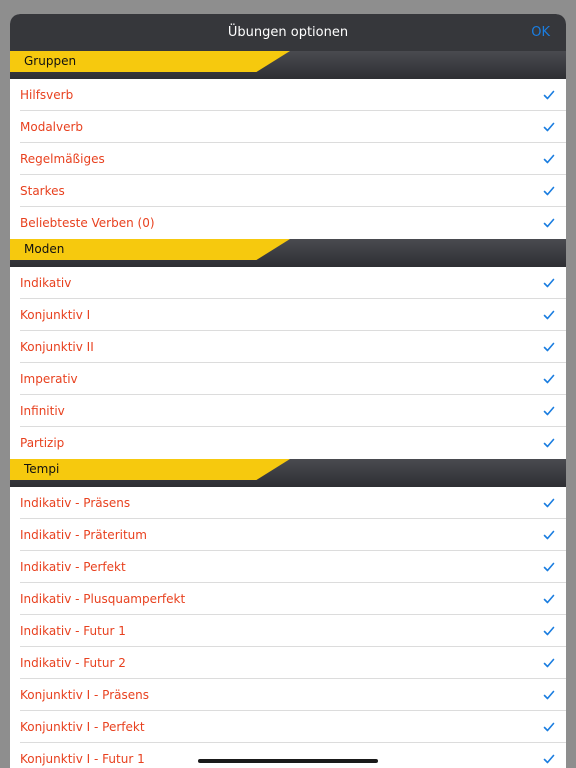 This screenshot has width=576, height=768. What do you see at coordinates (52, 127) in the screenshot?
I see `list-item-label: Modalverb` at bounding box center [52, 127].